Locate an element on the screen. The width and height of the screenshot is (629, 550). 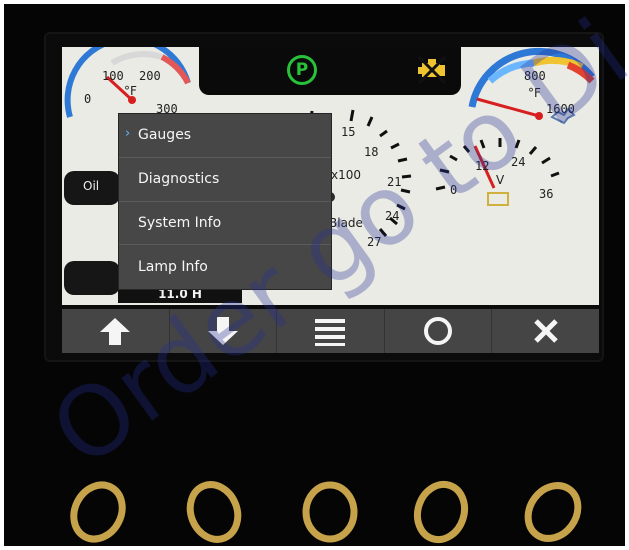
close-icon is located at coordinates (545, 331).